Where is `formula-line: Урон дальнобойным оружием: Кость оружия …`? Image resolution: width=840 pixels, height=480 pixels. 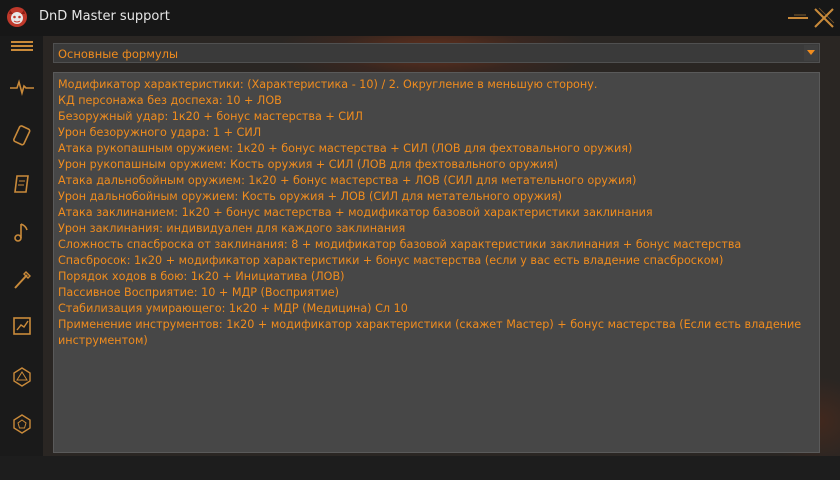 formula-line: Урон дальнобойным оружием: Кость оружия … is located at coordinates (310, 196).